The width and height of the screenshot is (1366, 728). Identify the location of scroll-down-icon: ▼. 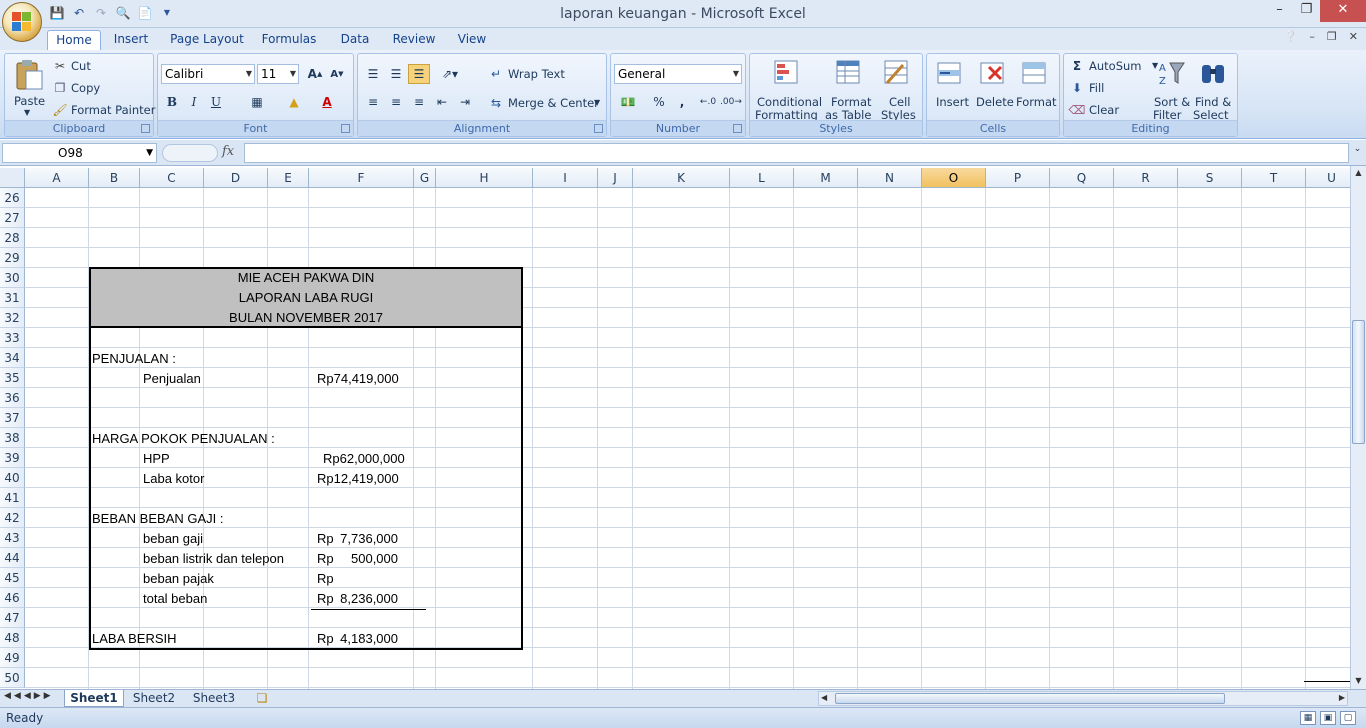
(1358, 682).